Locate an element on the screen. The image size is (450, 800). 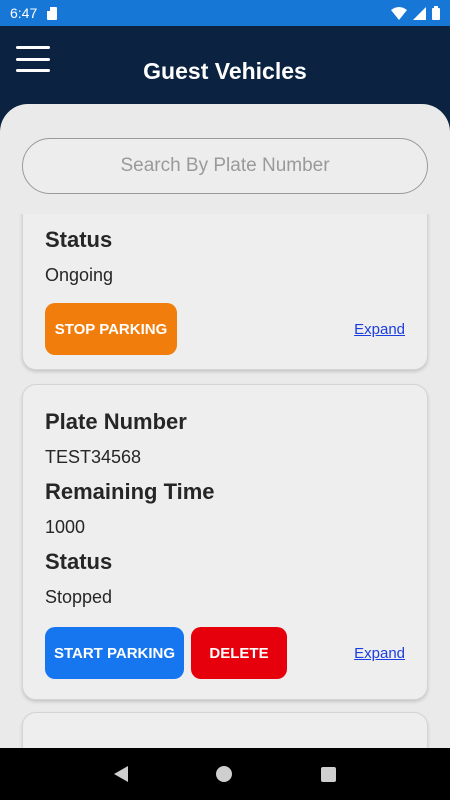
status-value: Stopped is located at coordinates (79, 597).